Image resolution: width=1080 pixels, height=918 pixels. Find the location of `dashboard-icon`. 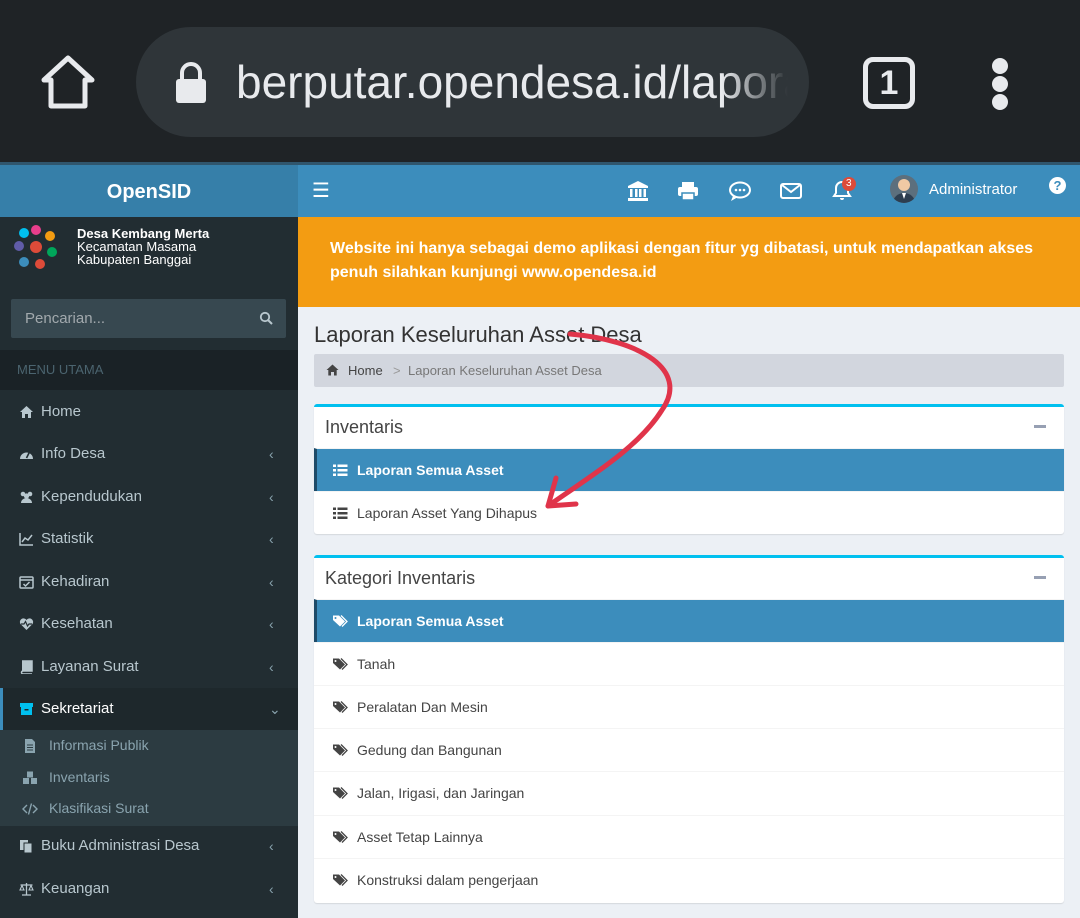

dashboard-icon is located at coordinates (26, 455).